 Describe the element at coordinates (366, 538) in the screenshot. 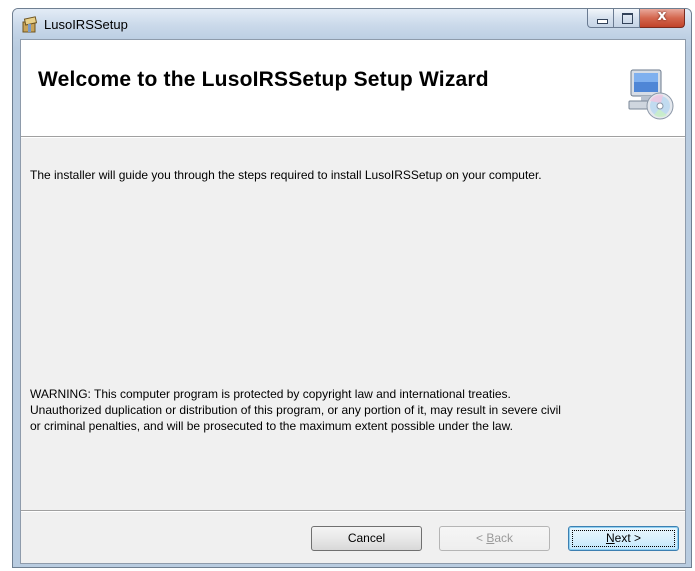

I see `cancel-button: Cancel` at that location.